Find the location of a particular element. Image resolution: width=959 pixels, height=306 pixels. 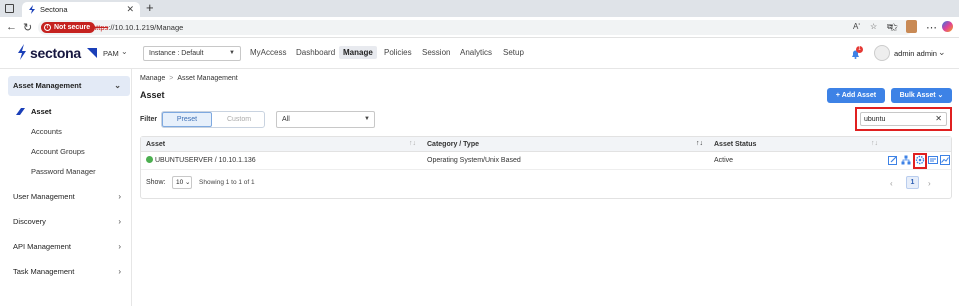

copilot-icon is located at coordinates (947, 26).